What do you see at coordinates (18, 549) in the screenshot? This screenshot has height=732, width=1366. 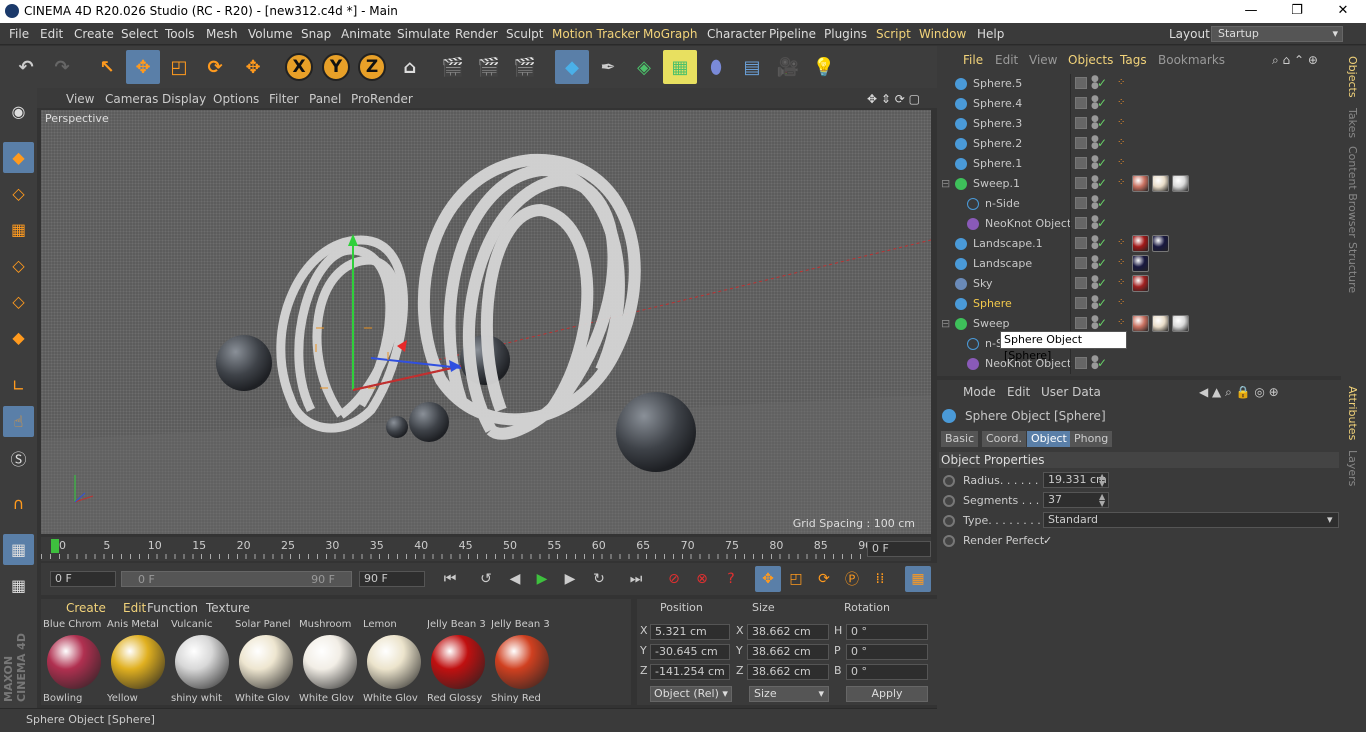 I see `workplane-lock-icon: ▦` at bounding box center [18, 549].